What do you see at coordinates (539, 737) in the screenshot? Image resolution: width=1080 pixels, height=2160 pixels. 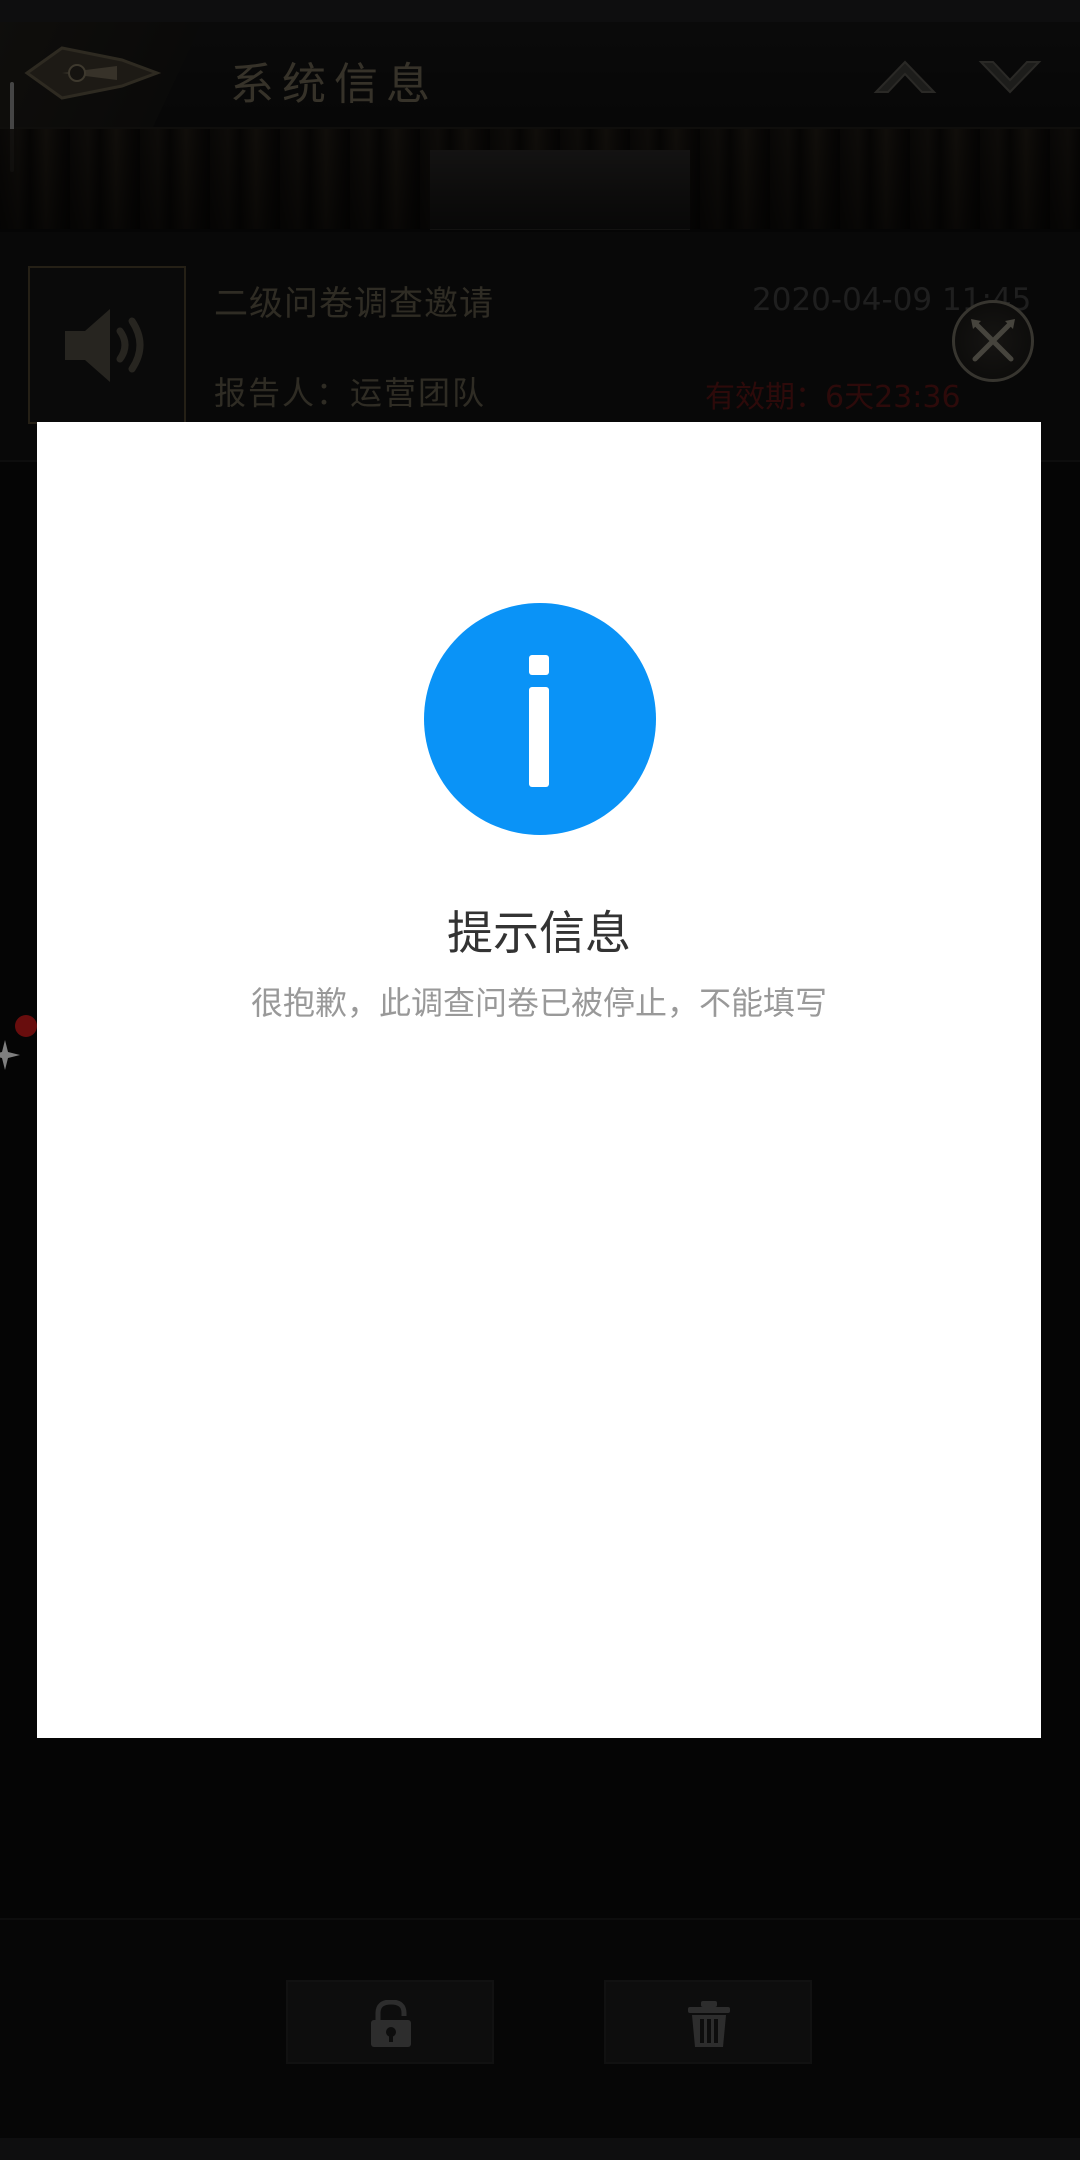 I see `info-icon-stem` at bounding box center [539, 737].